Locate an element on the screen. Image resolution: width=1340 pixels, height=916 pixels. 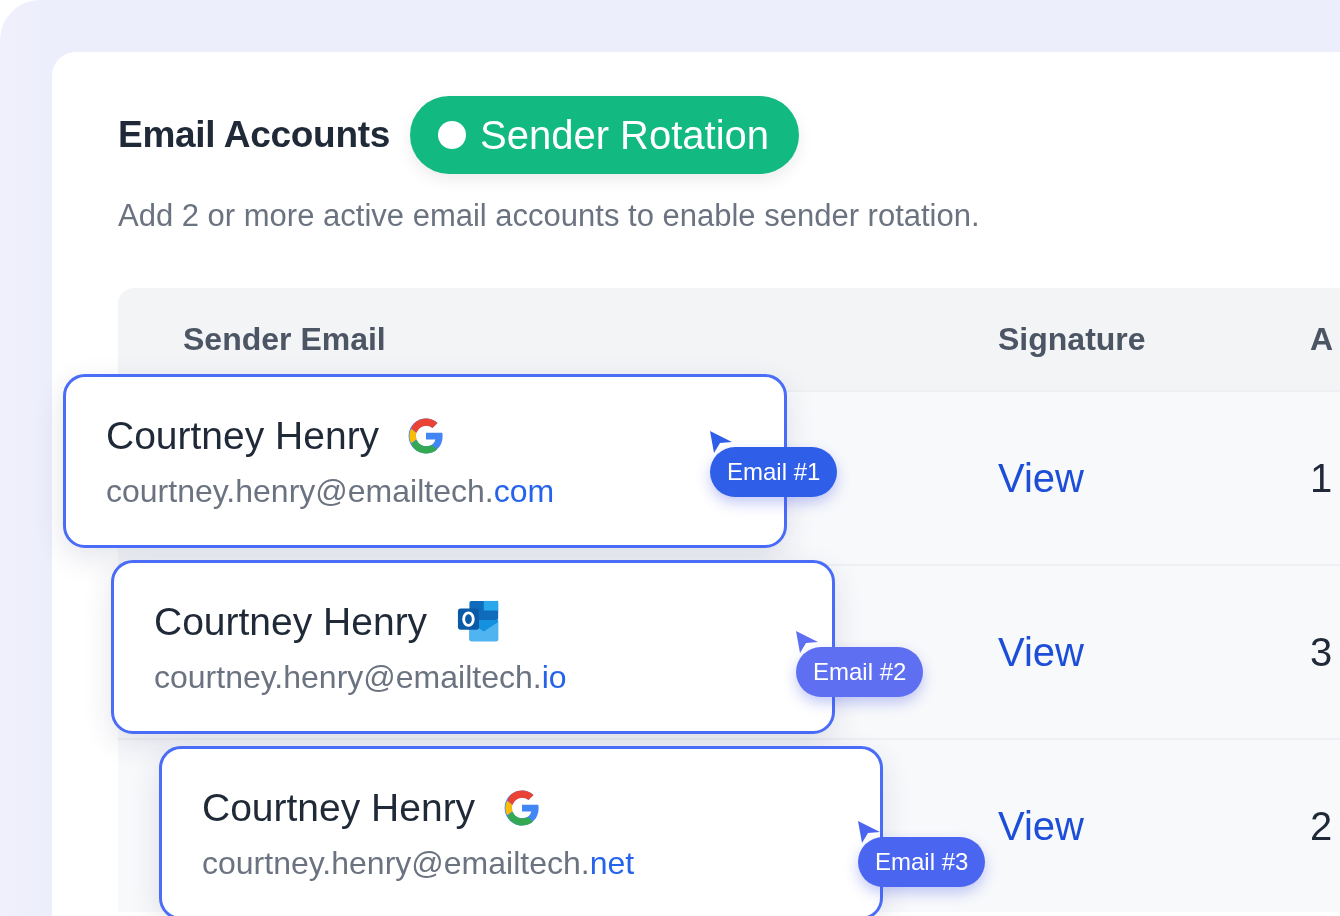
table-cell: 1 is located at coordinates (1321, 477).